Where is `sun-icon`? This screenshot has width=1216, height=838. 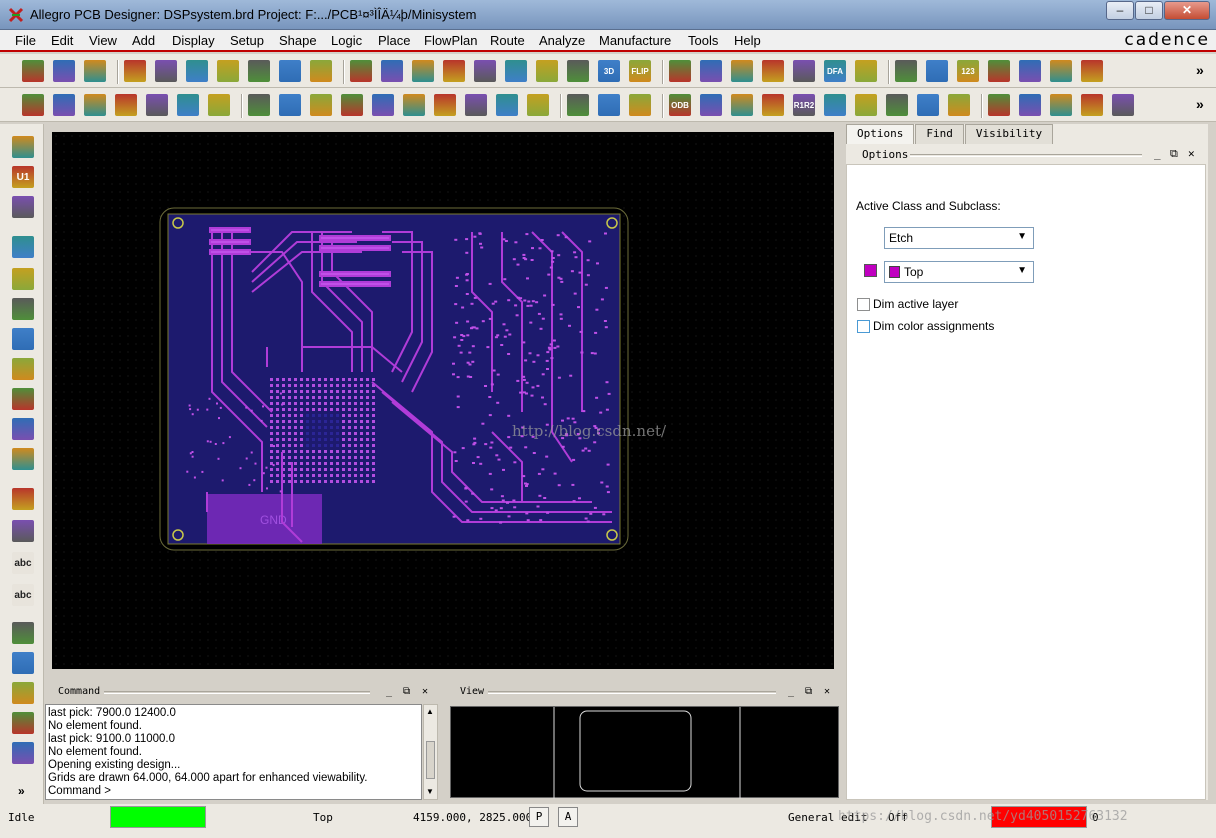
sun-icon is located at coordinates (1030, 71).